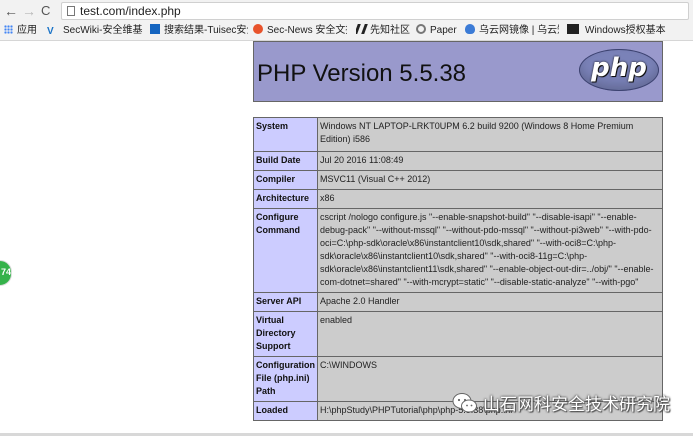 Image resolution: width=693 pixels, height=436 pixels. Describe the element at coordinates (130, 11) in the screenshot. I see `url-text: test.com/index.php` at that location.